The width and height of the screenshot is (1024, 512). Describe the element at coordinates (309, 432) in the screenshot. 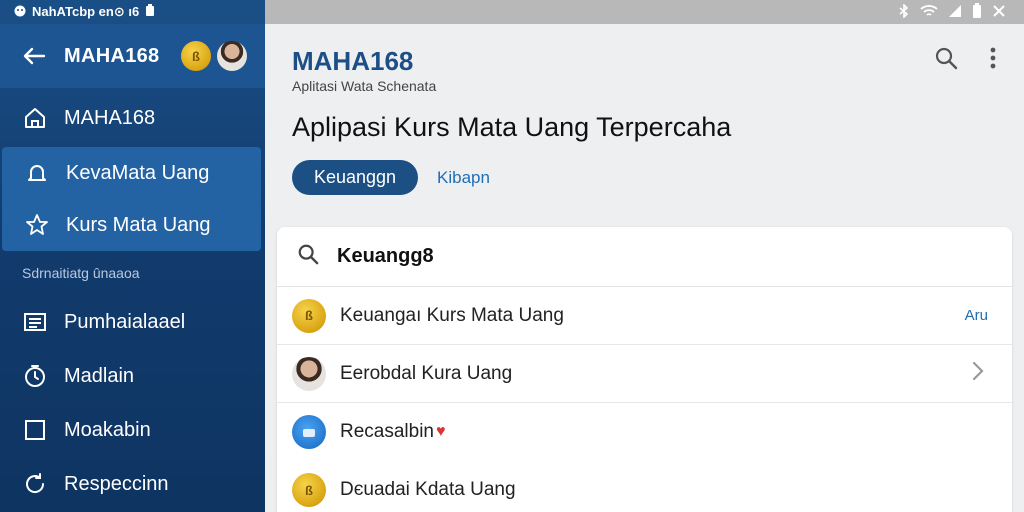

I see `blue-badge-icon` at that location.